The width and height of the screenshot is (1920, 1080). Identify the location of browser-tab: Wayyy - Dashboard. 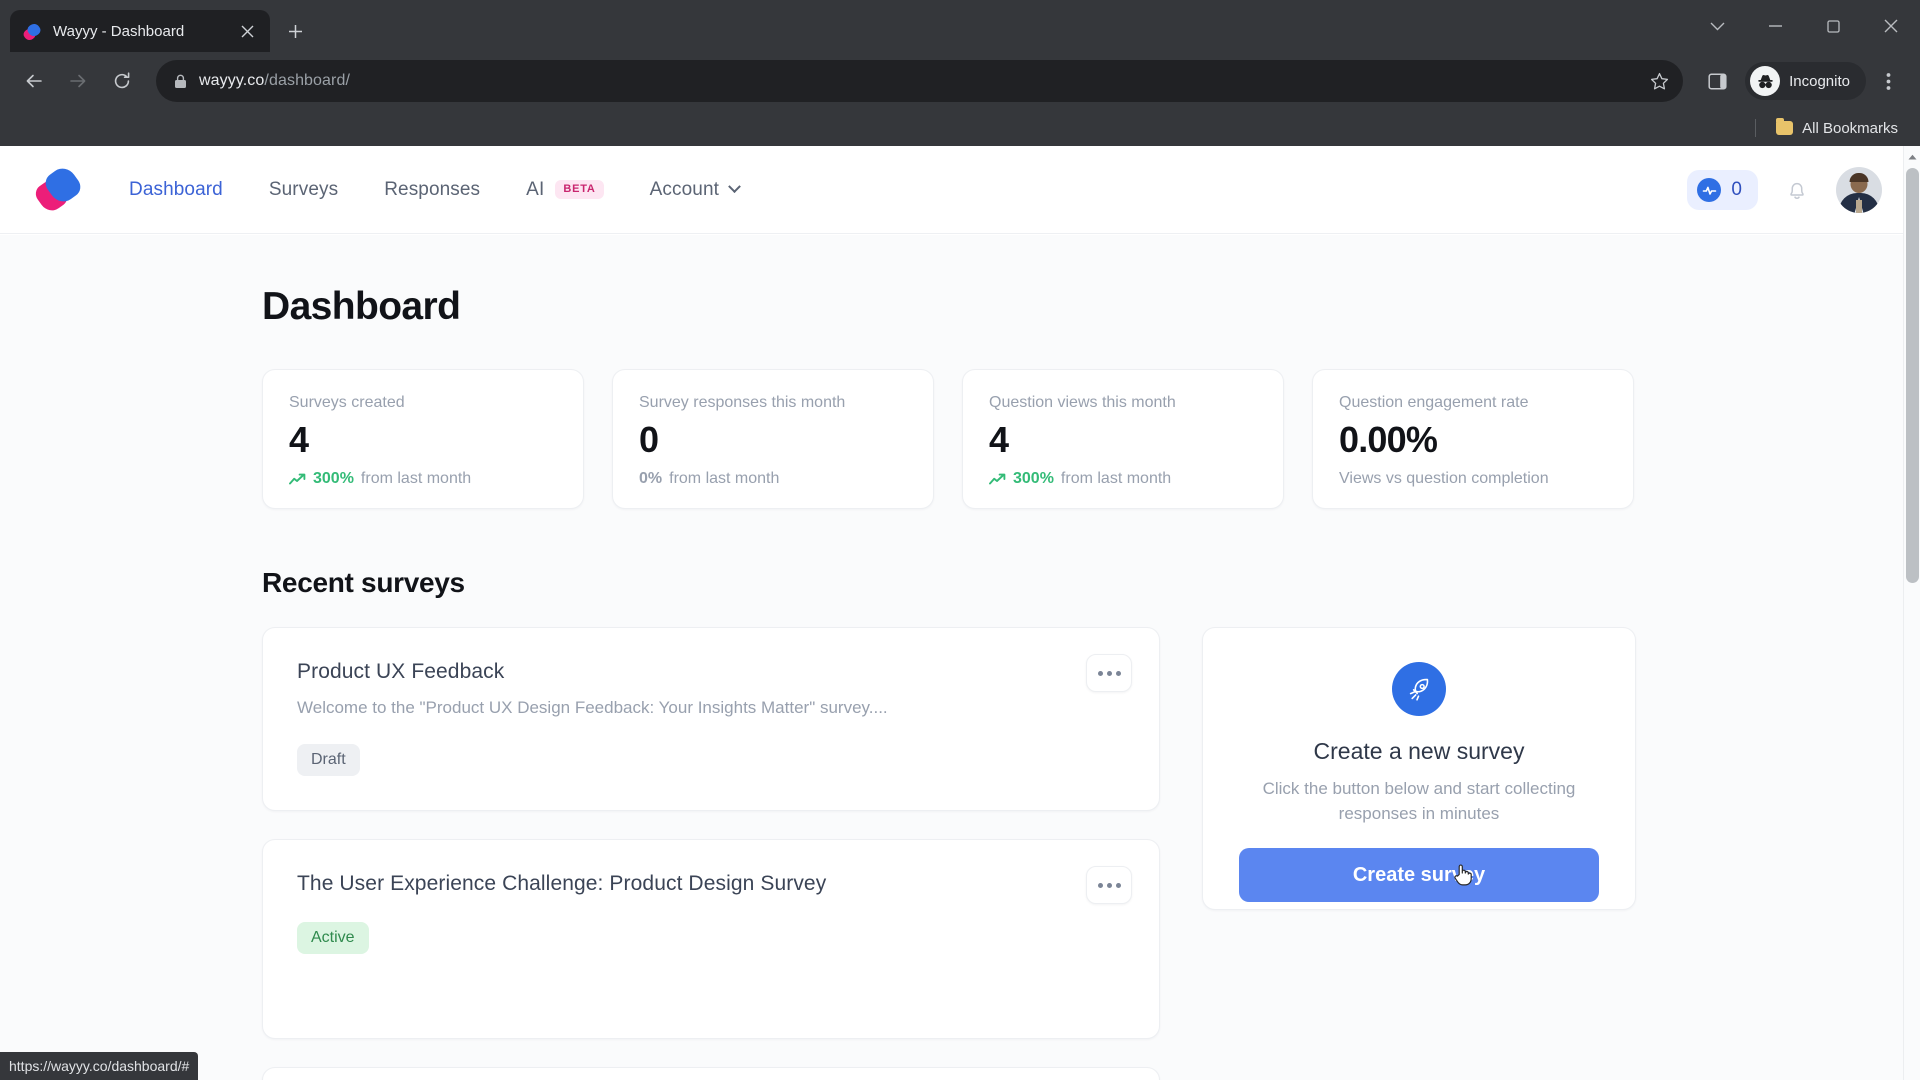
(140, 31).